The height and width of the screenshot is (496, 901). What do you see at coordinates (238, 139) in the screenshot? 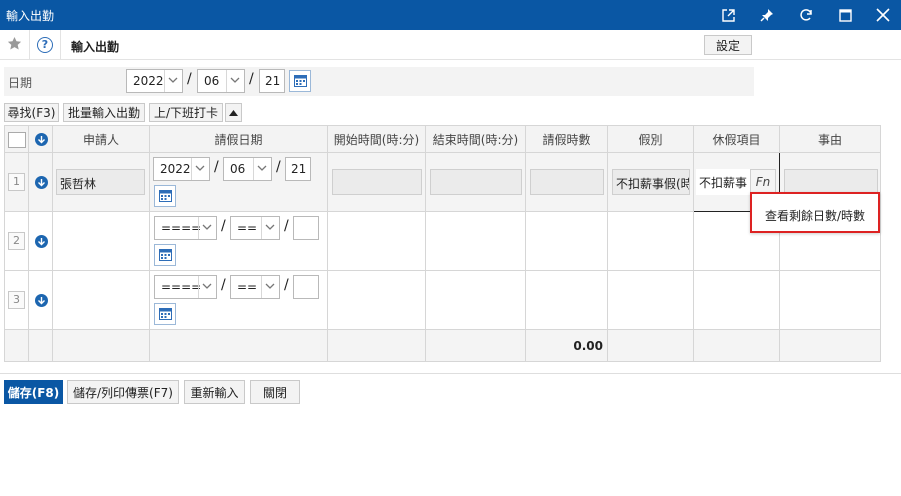
I see `column-header: 請假日期` at bounding box center [238, 139].